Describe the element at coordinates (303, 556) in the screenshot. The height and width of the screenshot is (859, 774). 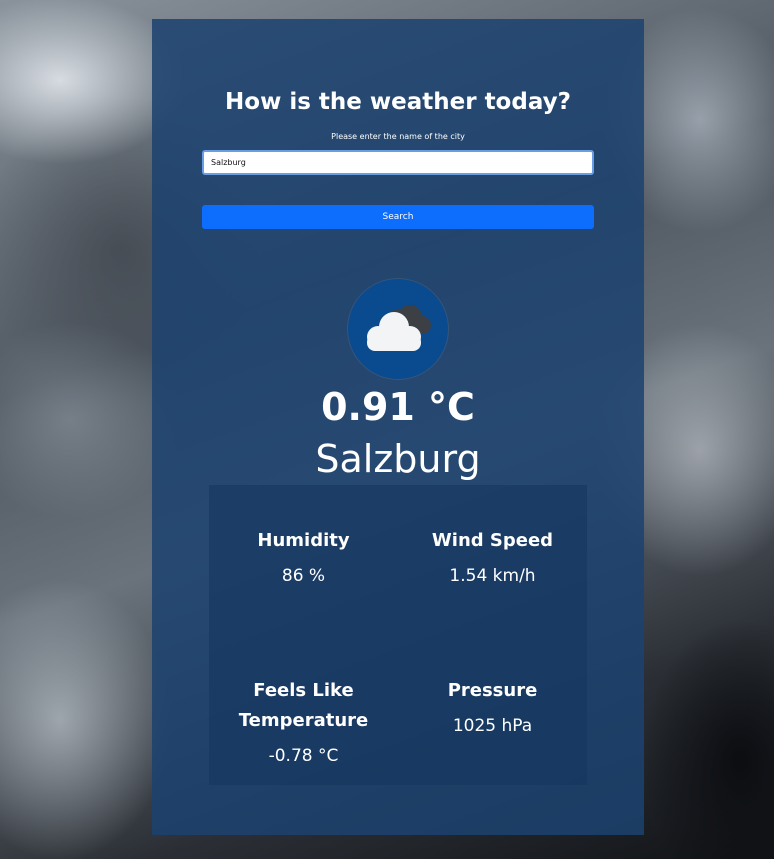
I see `humidity-detail: Humidity 86 %` at that location.